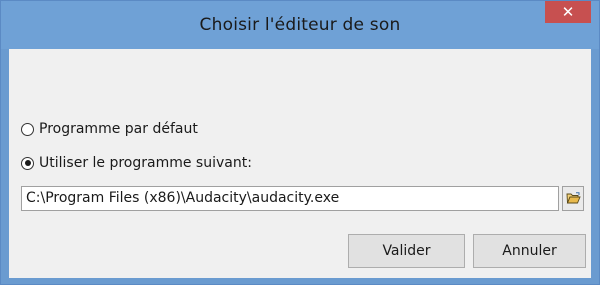  I want to click on ok-button: Valider, so click(406, 251).